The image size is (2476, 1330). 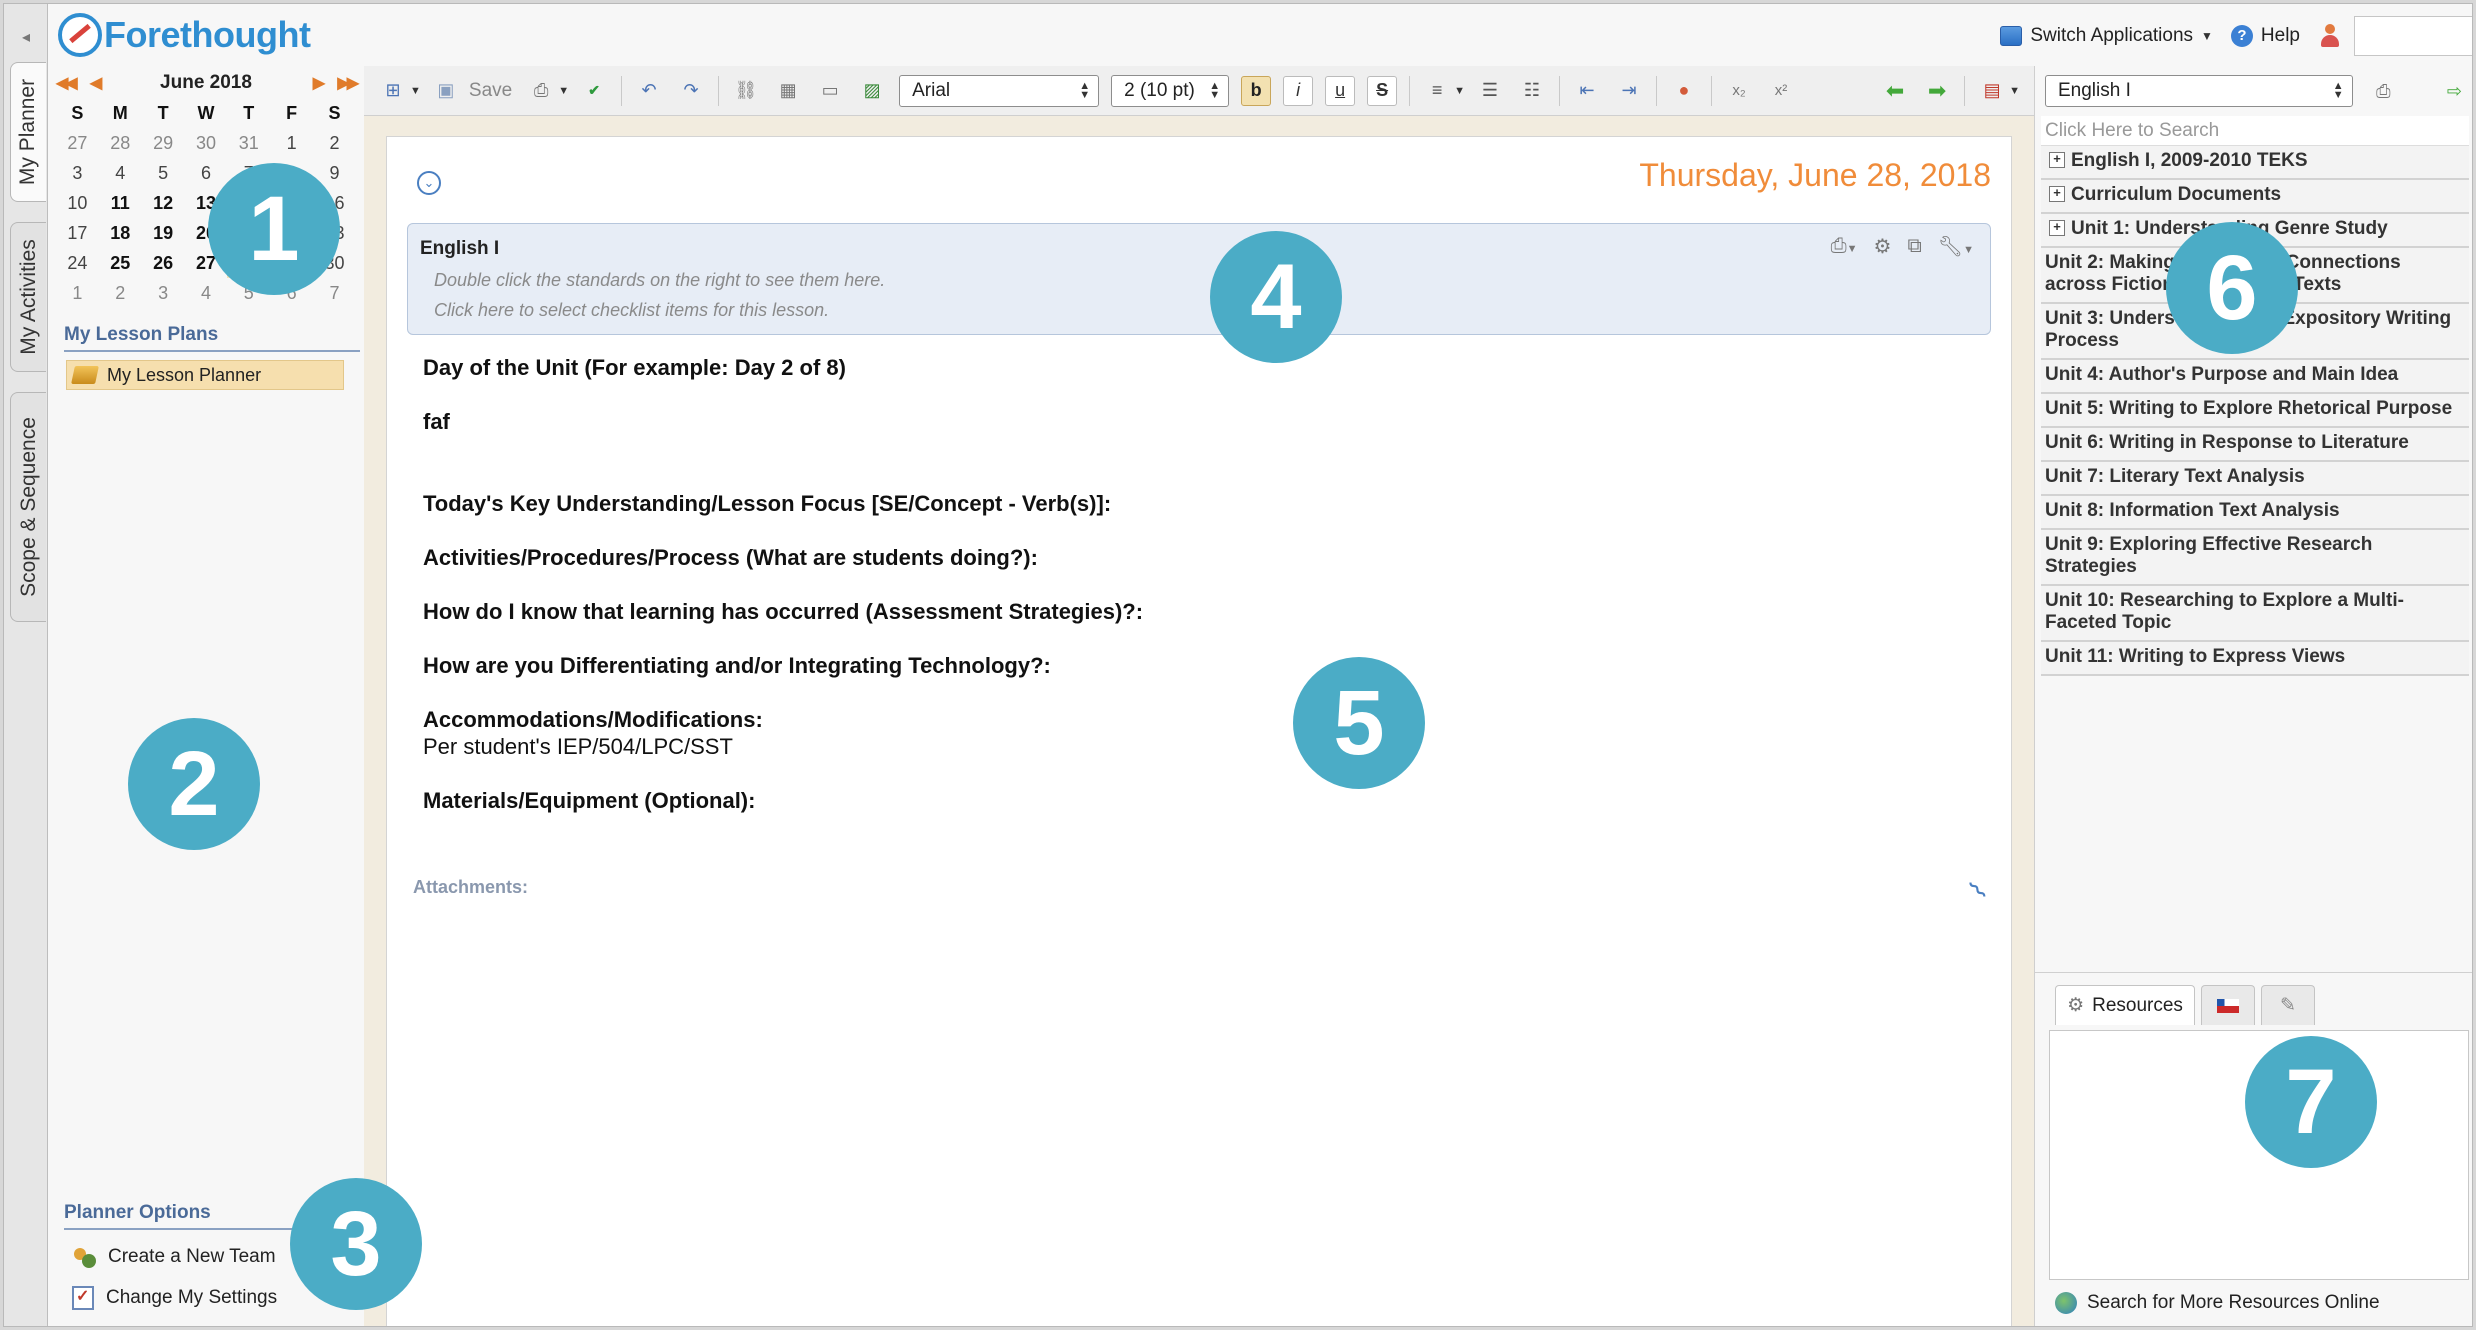 What do you see at coordinates (746, 91) in the screenshot?
I see `link-icon: ⛓` at bounding box center [746, 91].